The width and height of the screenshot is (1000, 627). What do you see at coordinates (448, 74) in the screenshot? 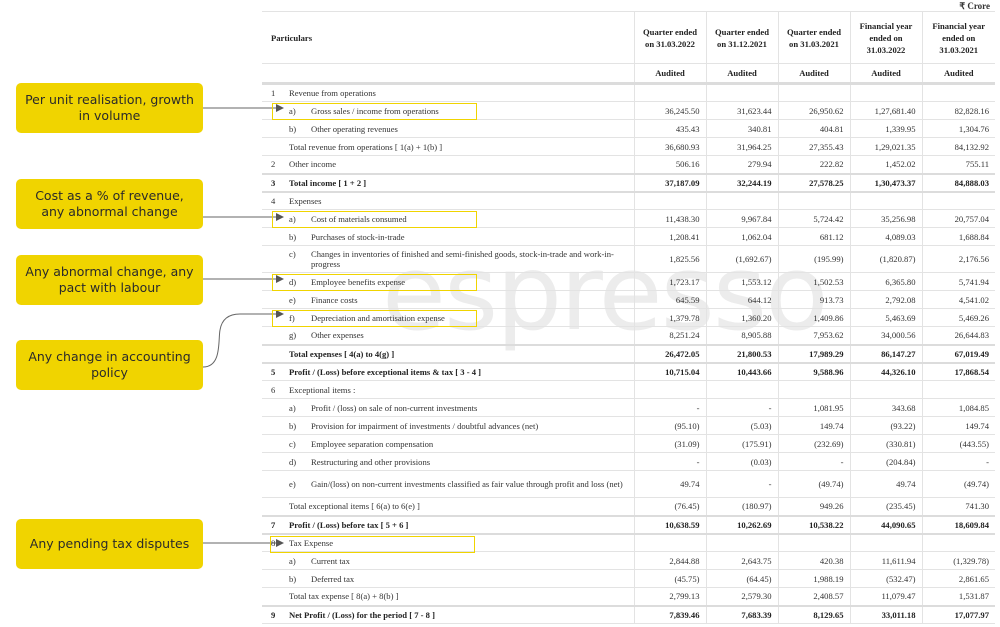
I see `audit-blank` at bounding box center [448, 74].